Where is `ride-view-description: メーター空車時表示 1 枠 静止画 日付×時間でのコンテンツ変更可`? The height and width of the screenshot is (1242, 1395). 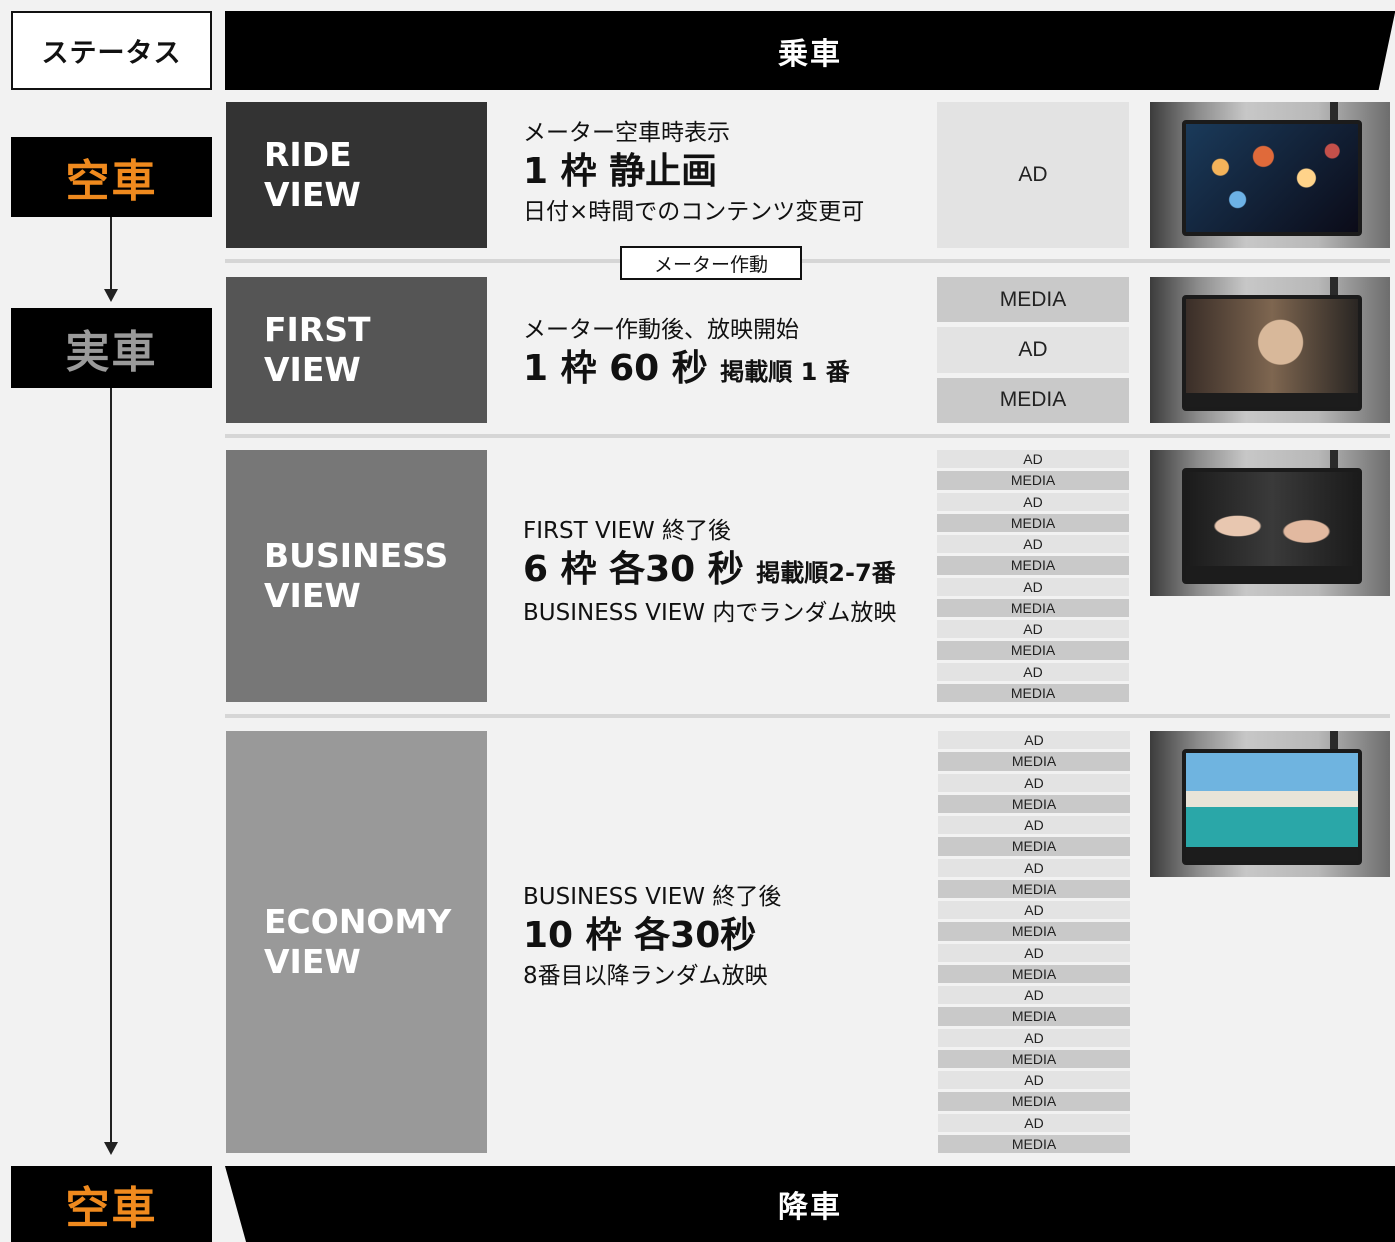
ride-view-description: メーター空車時表示 1 枠 静止画 日付×時間でのコンテンツ変更可 is located at coordinates (723, 173).